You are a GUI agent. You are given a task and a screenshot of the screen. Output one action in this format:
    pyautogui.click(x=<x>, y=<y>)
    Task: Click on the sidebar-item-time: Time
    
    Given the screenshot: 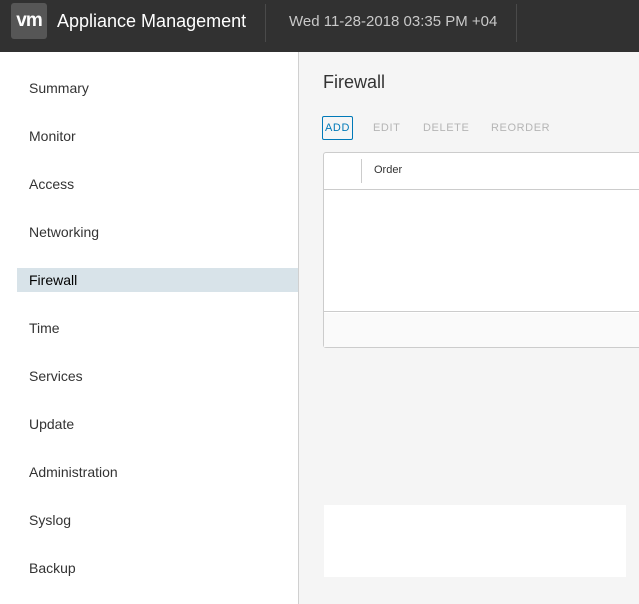 What is the action you would take?
    pyautogui.click(x=157, y=328)
    